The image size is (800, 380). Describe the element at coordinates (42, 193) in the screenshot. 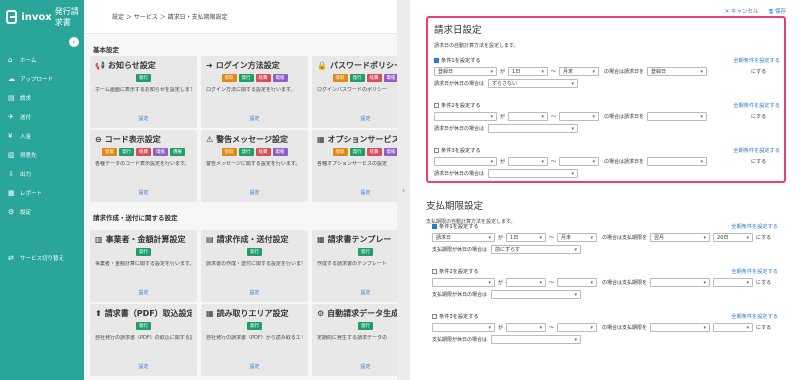

I see `sidebar-item-7: ▦ レポート` at that location.